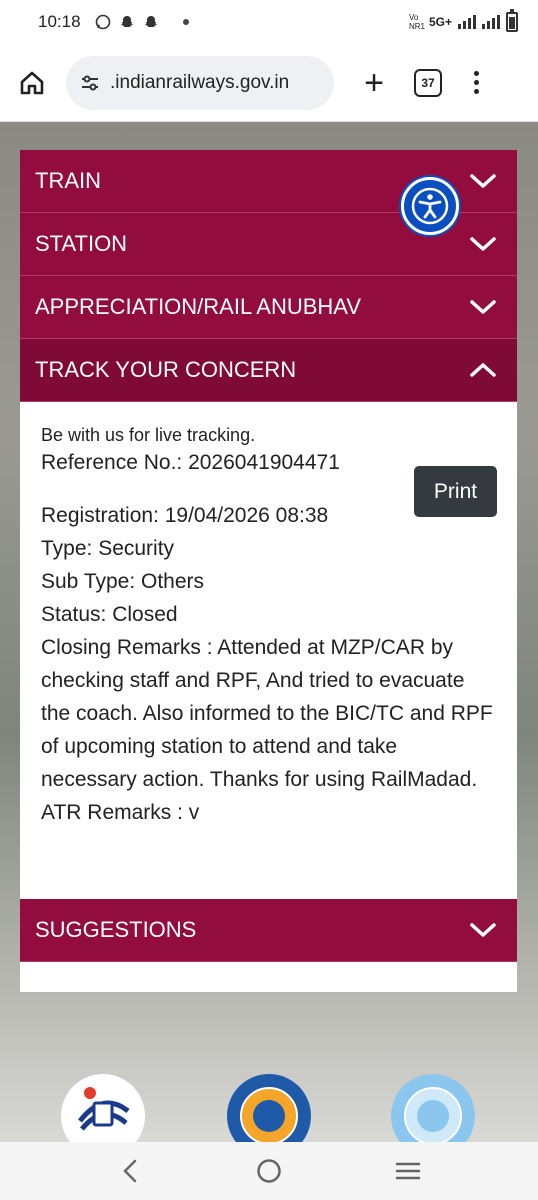  What do you see at coordinates (269, 22) in the screenshot?
I see `status-bar: 10:18 Vo NR1 5G+` at bounding box center [269, 22].